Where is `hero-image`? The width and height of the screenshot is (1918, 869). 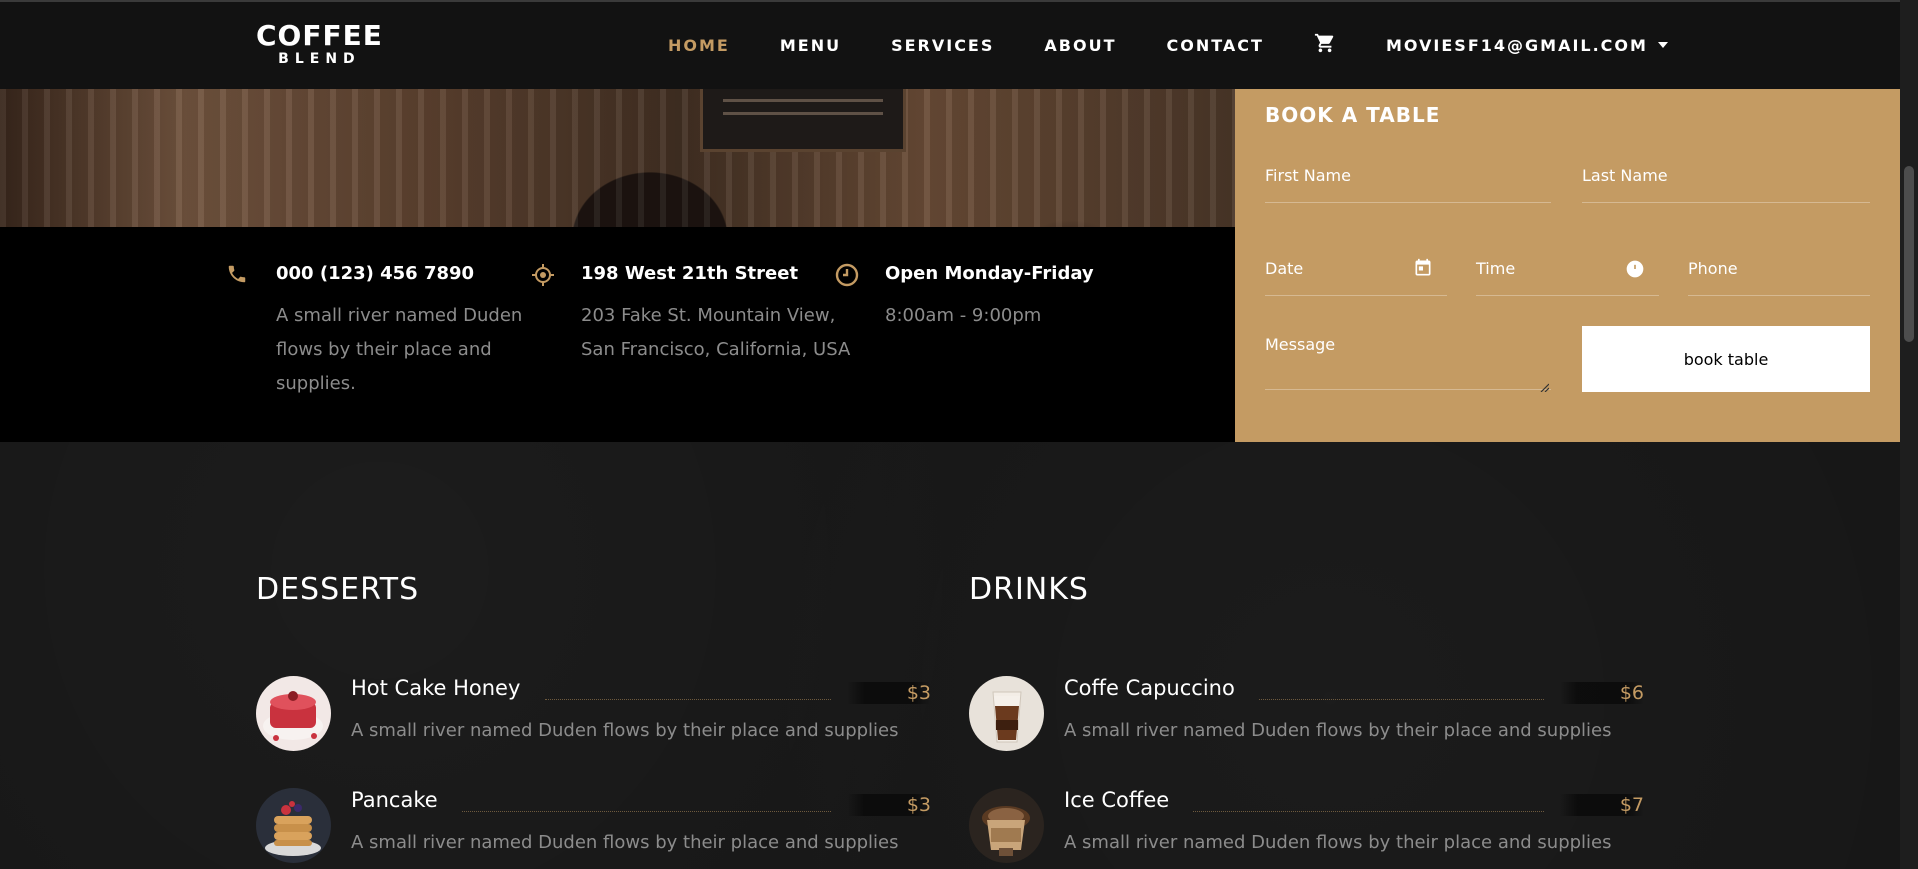
hero-image is located at coordinates (617, 158).